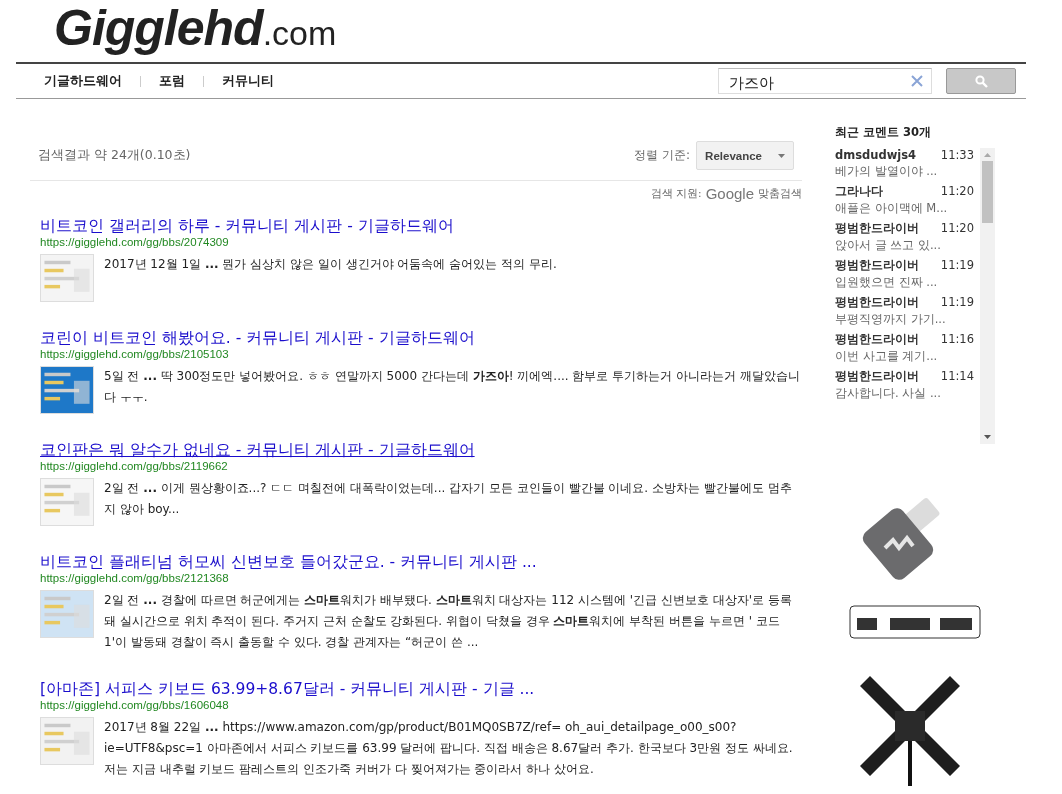 Image resolution: width=1062 pixels, height=794 pixels. Describe the element at coordinates (876, 155) in the screenshot. I see `comment-author: dmsdudwjs4` at that location.